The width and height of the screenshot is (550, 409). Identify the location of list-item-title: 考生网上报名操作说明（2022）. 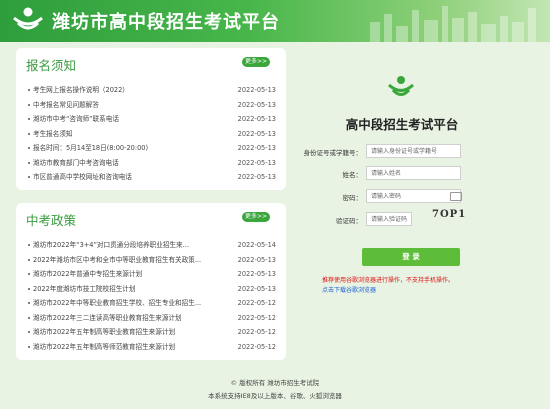
(81, 90).